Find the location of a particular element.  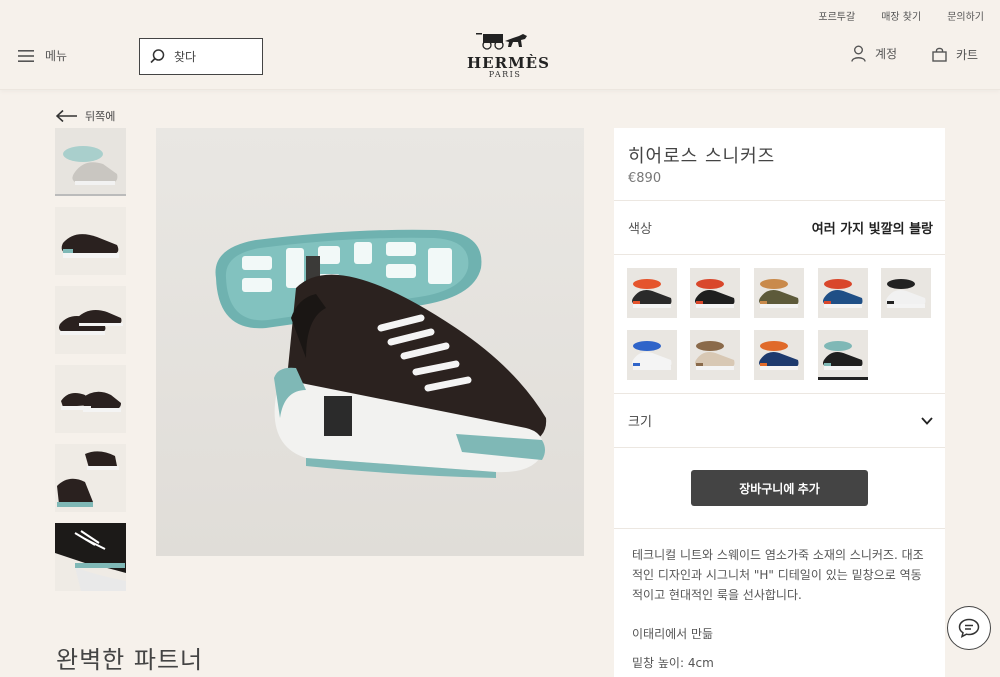

user-icon is located at coordinates (858, 53).